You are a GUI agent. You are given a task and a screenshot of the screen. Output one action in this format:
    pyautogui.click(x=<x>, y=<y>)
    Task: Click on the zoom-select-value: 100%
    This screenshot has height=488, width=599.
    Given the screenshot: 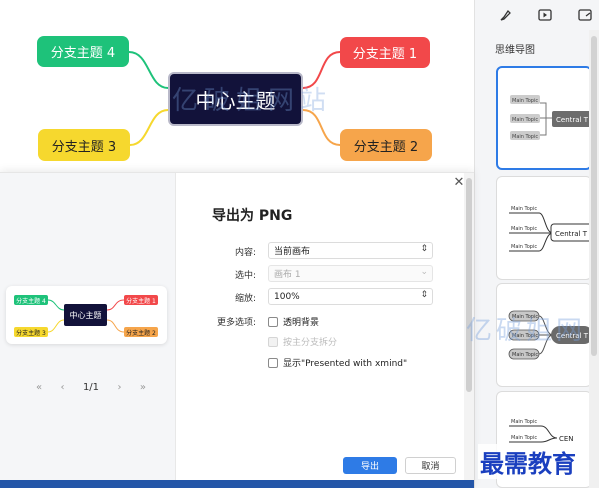 What is the action you would take?
    pyautogui.click(x=287, y=296)
    